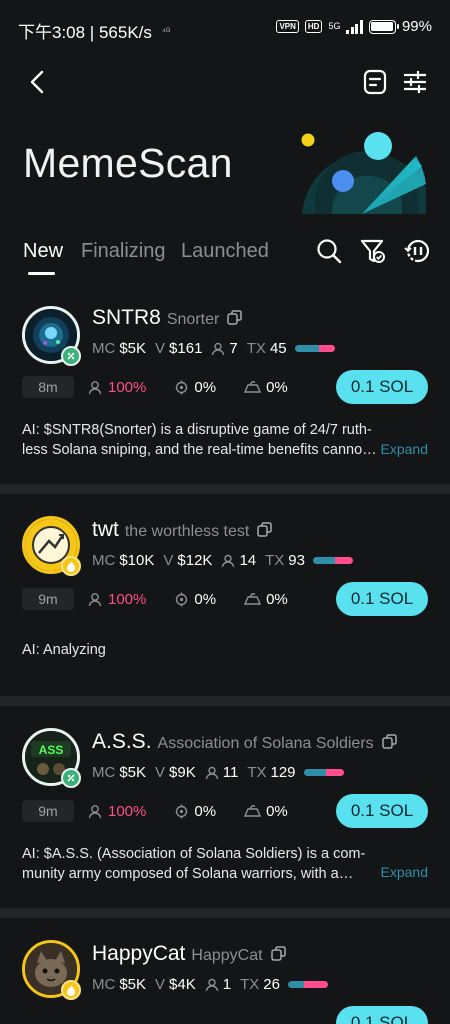  I want to click on tx-count: 26, so click(271, 984).